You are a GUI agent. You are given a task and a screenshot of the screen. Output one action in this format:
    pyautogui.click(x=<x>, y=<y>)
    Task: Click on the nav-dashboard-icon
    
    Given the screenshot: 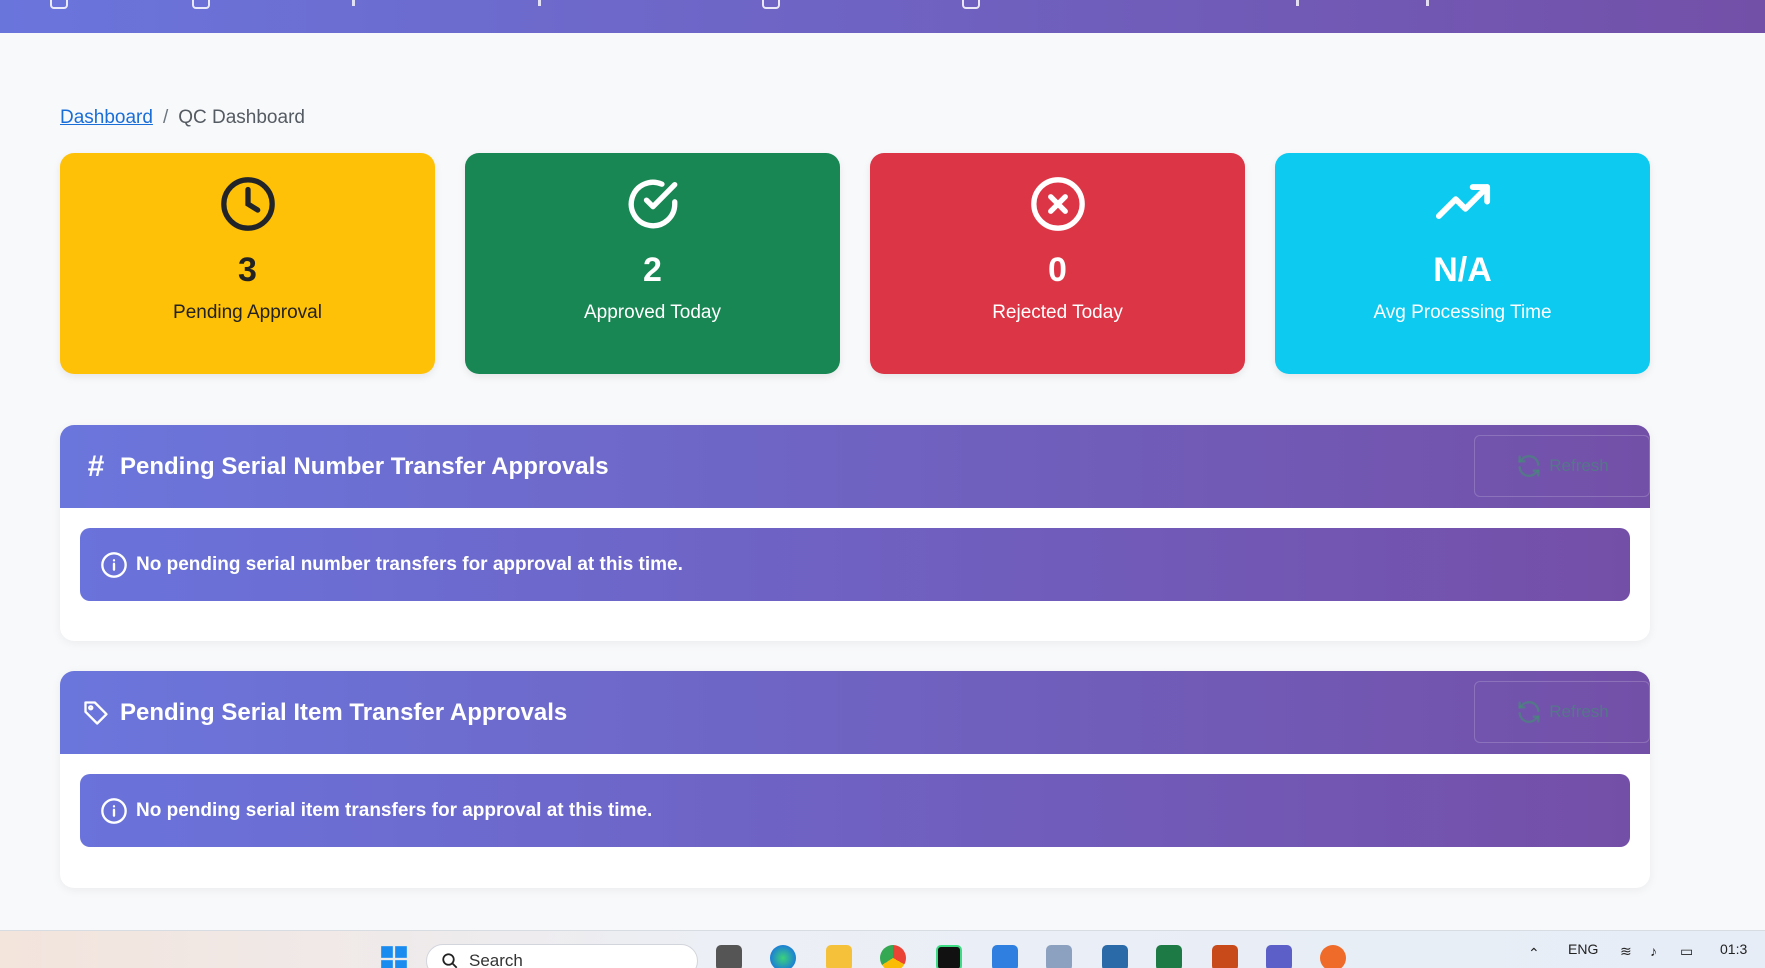 What is the action you would take?
    pyautogui.click(x=201, y=4)
    